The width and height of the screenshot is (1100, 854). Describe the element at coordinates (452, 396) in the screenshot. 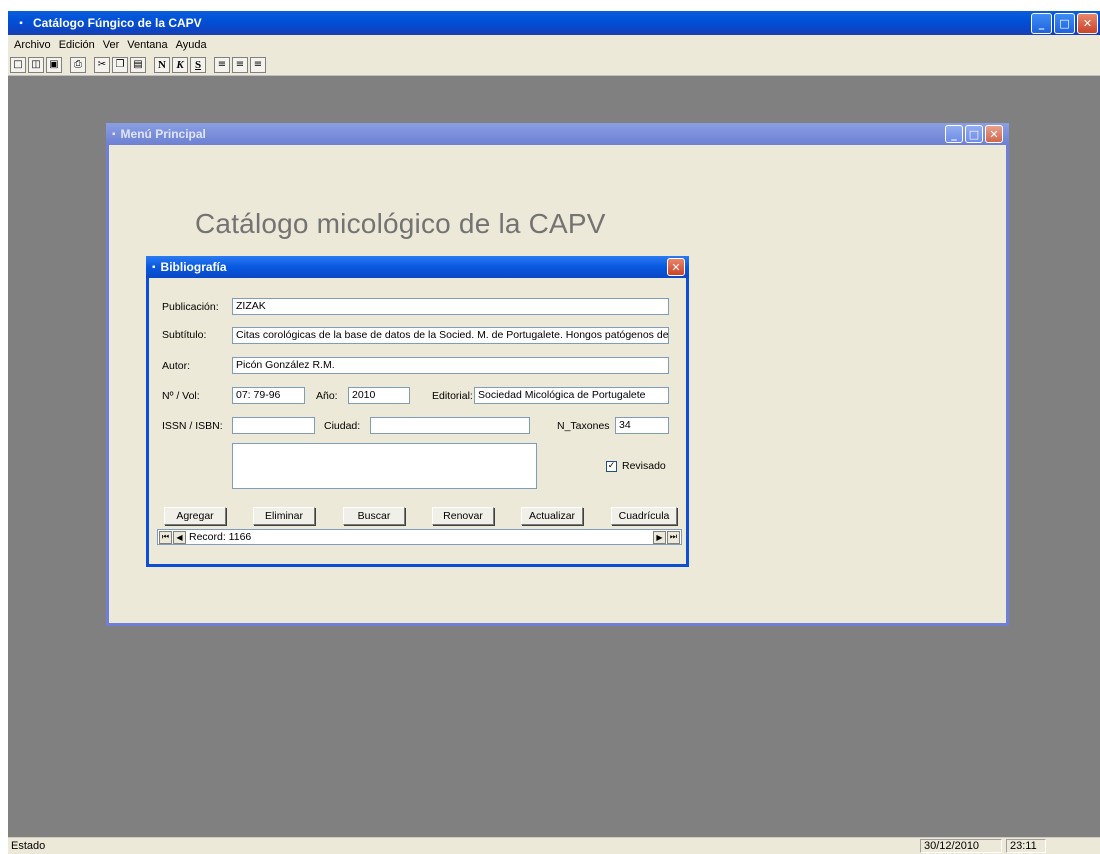

I see `editorial-label: Editorial:` at that location.